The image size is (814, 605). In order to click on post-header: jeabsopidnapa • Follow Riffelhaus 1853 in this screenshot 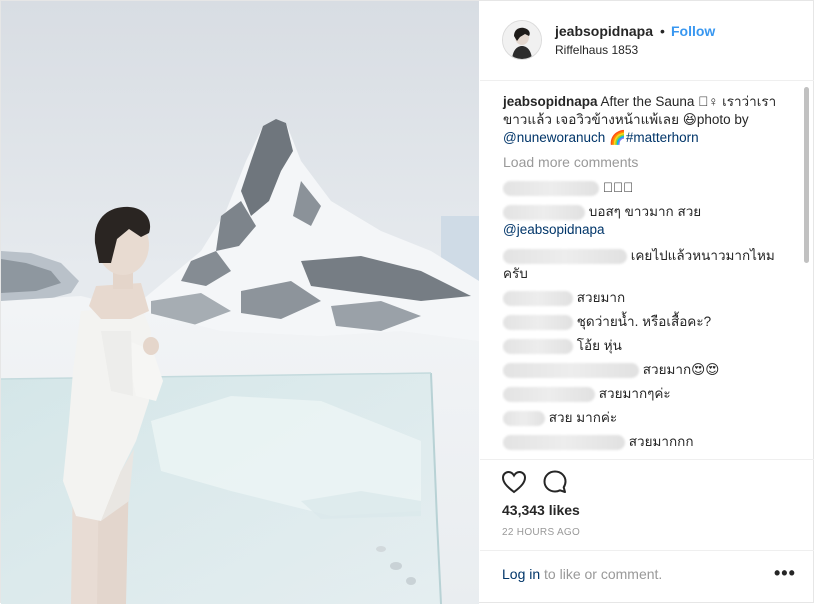, I will do `click(647, 41)`.